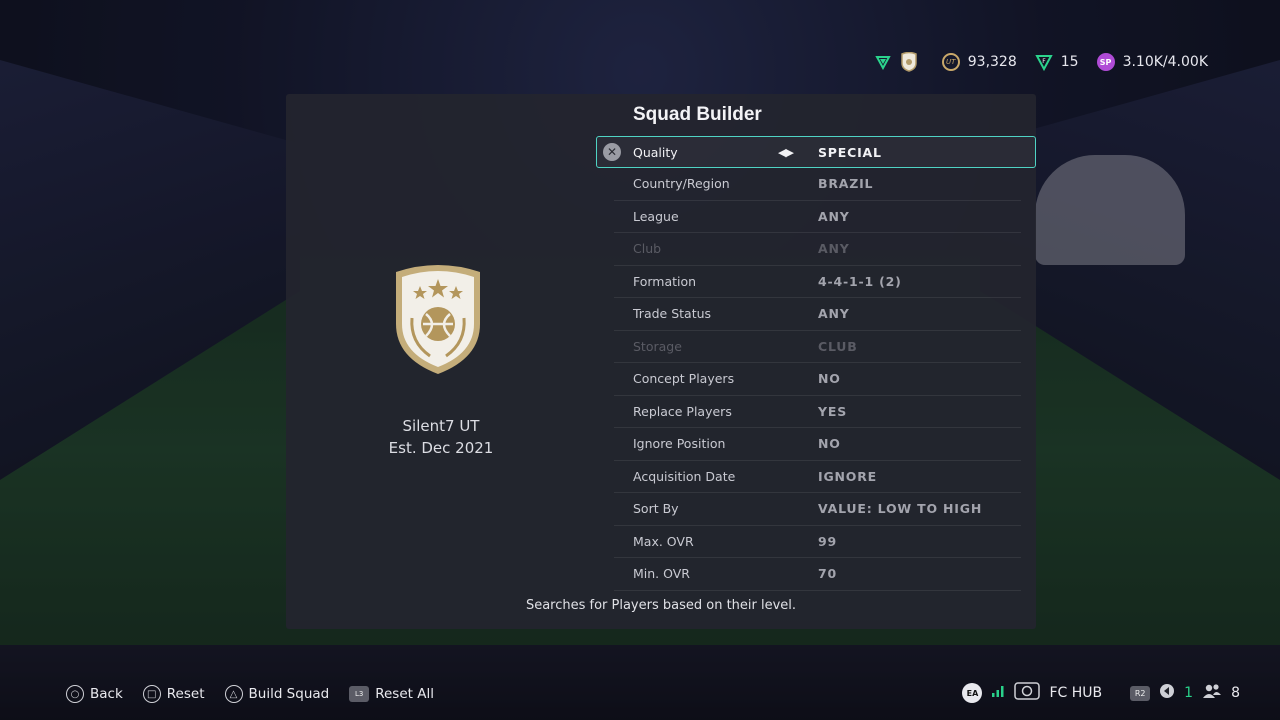 The image size is (1280, 720). I want to click on filter-label: Replace Players, so click(682, 411).